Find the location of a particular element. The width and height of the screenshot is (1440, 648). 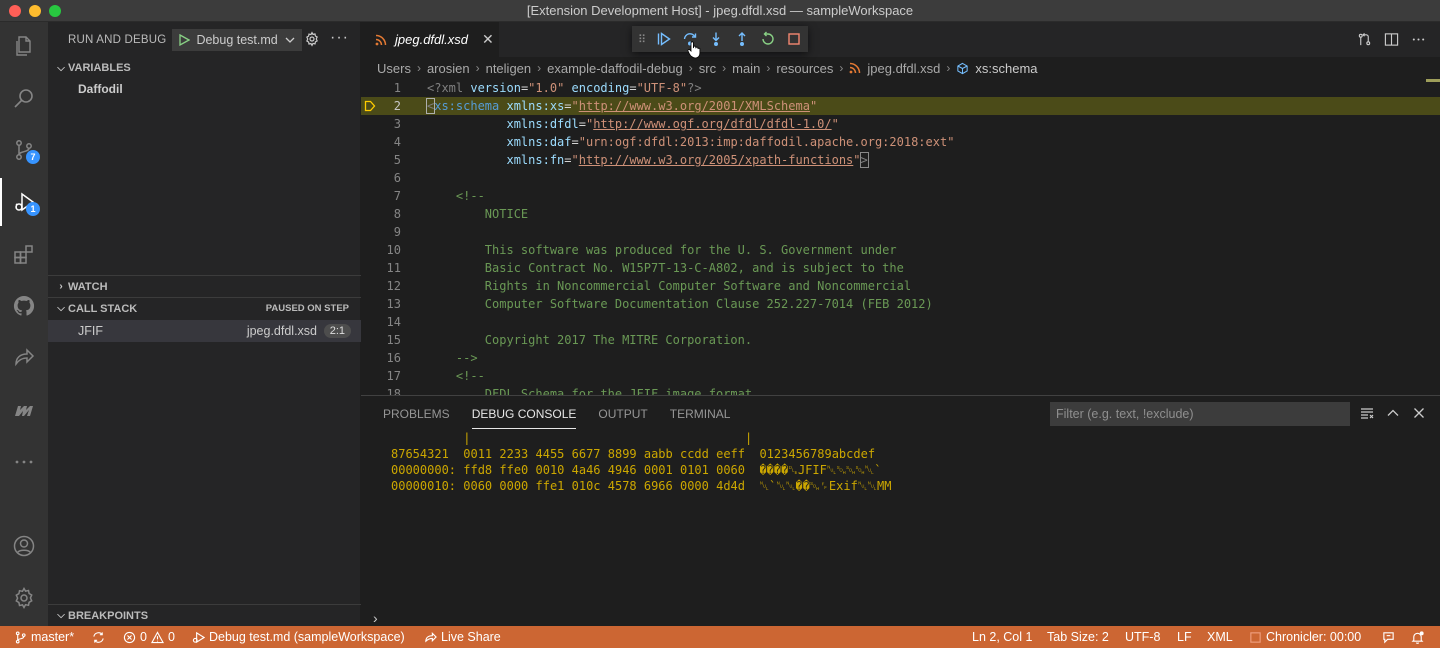

code-token: "1.0" is located at coordinates (546, 88).